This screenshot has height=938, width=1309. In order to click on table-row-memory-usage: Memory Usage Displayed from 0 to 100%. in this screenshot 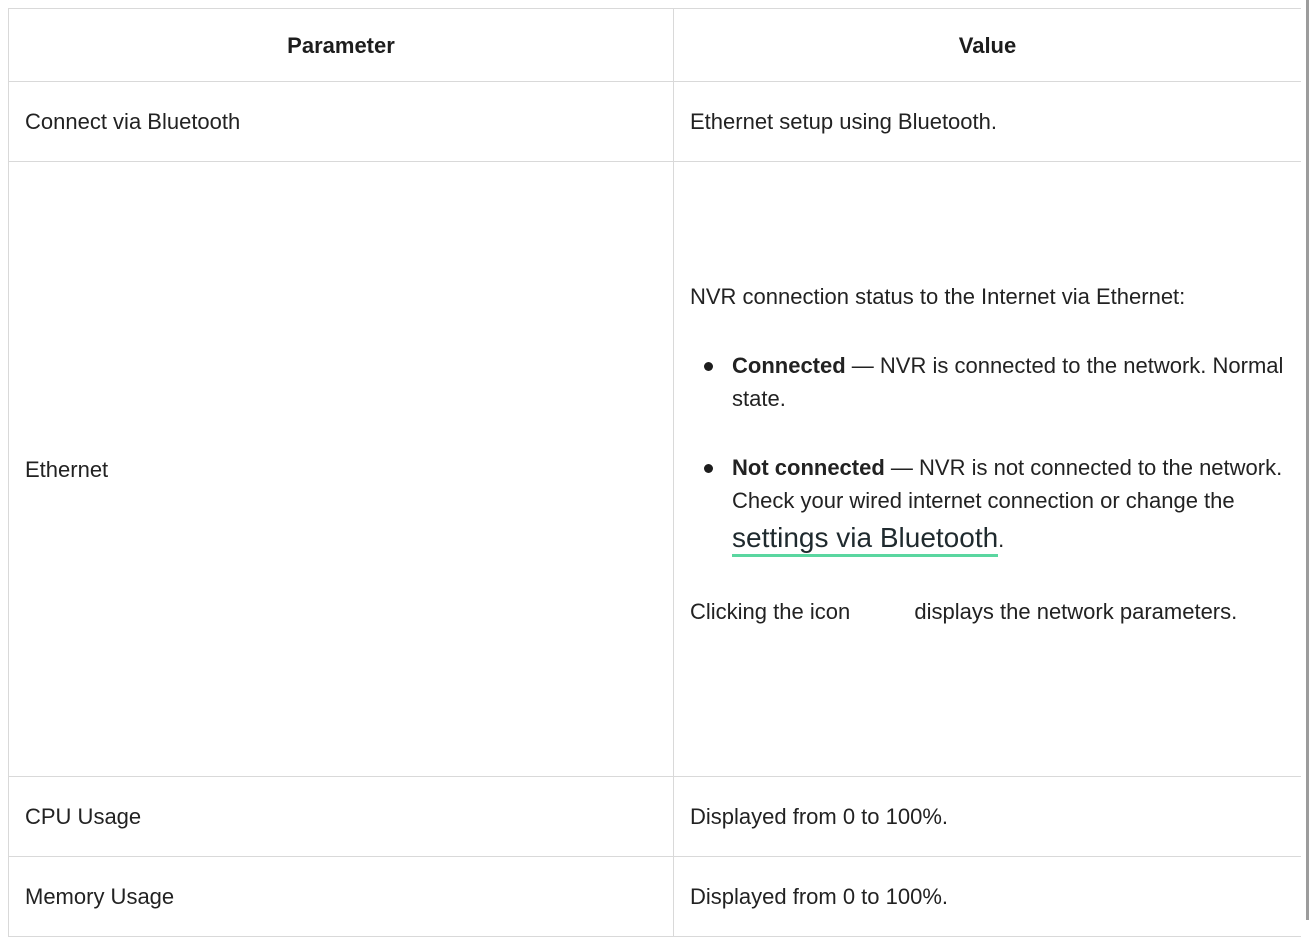, I will do `click(654, 896)`.